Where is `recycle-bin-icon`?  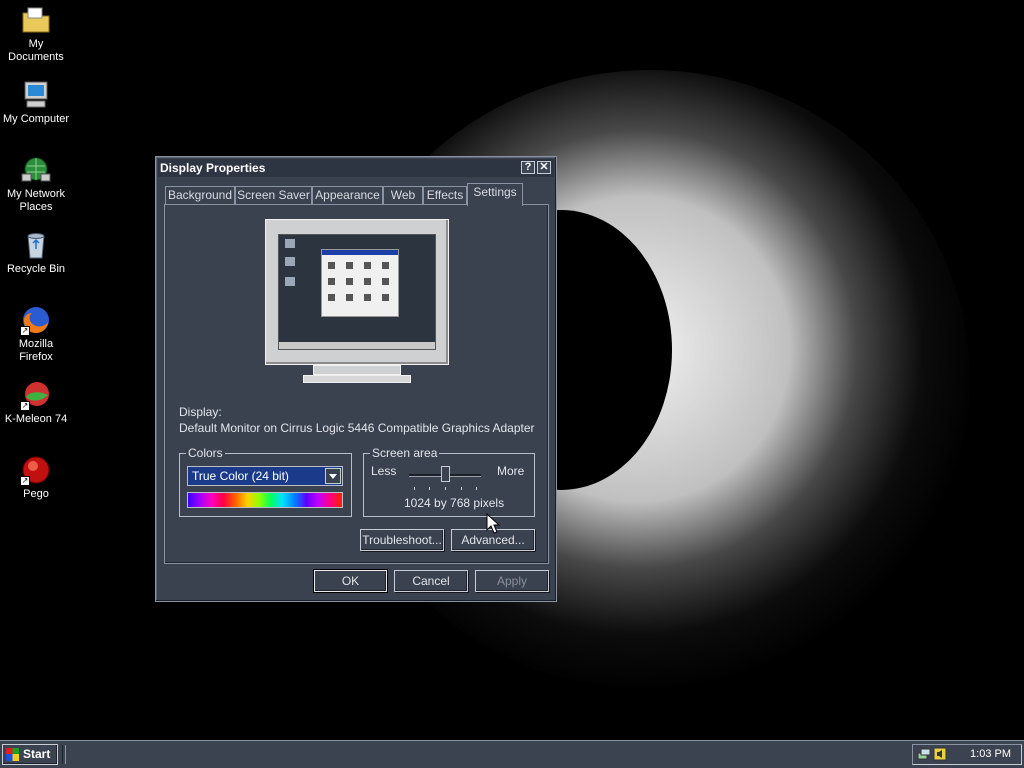 recycle-bin-icon is located at coordinates (36, 245).